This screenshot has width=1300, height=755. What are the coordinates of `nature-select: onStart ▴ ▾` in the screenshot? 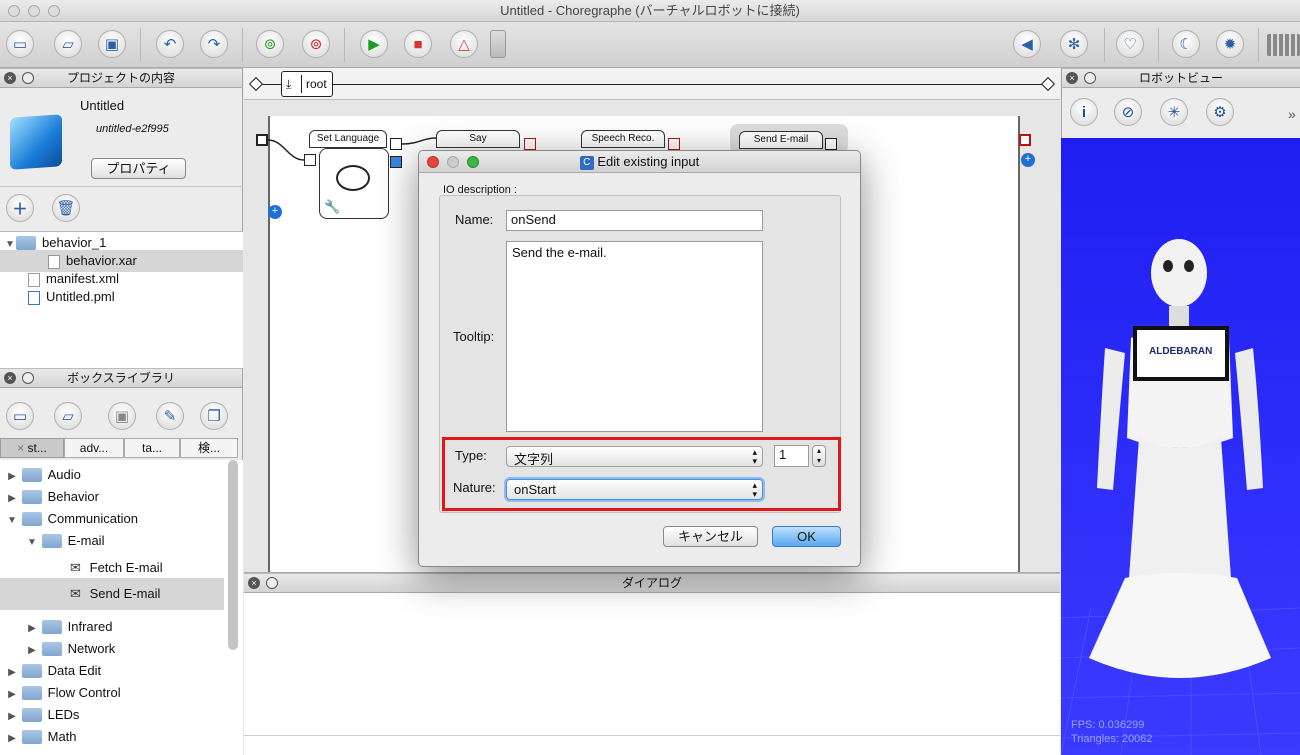 It's located at (634, 489).